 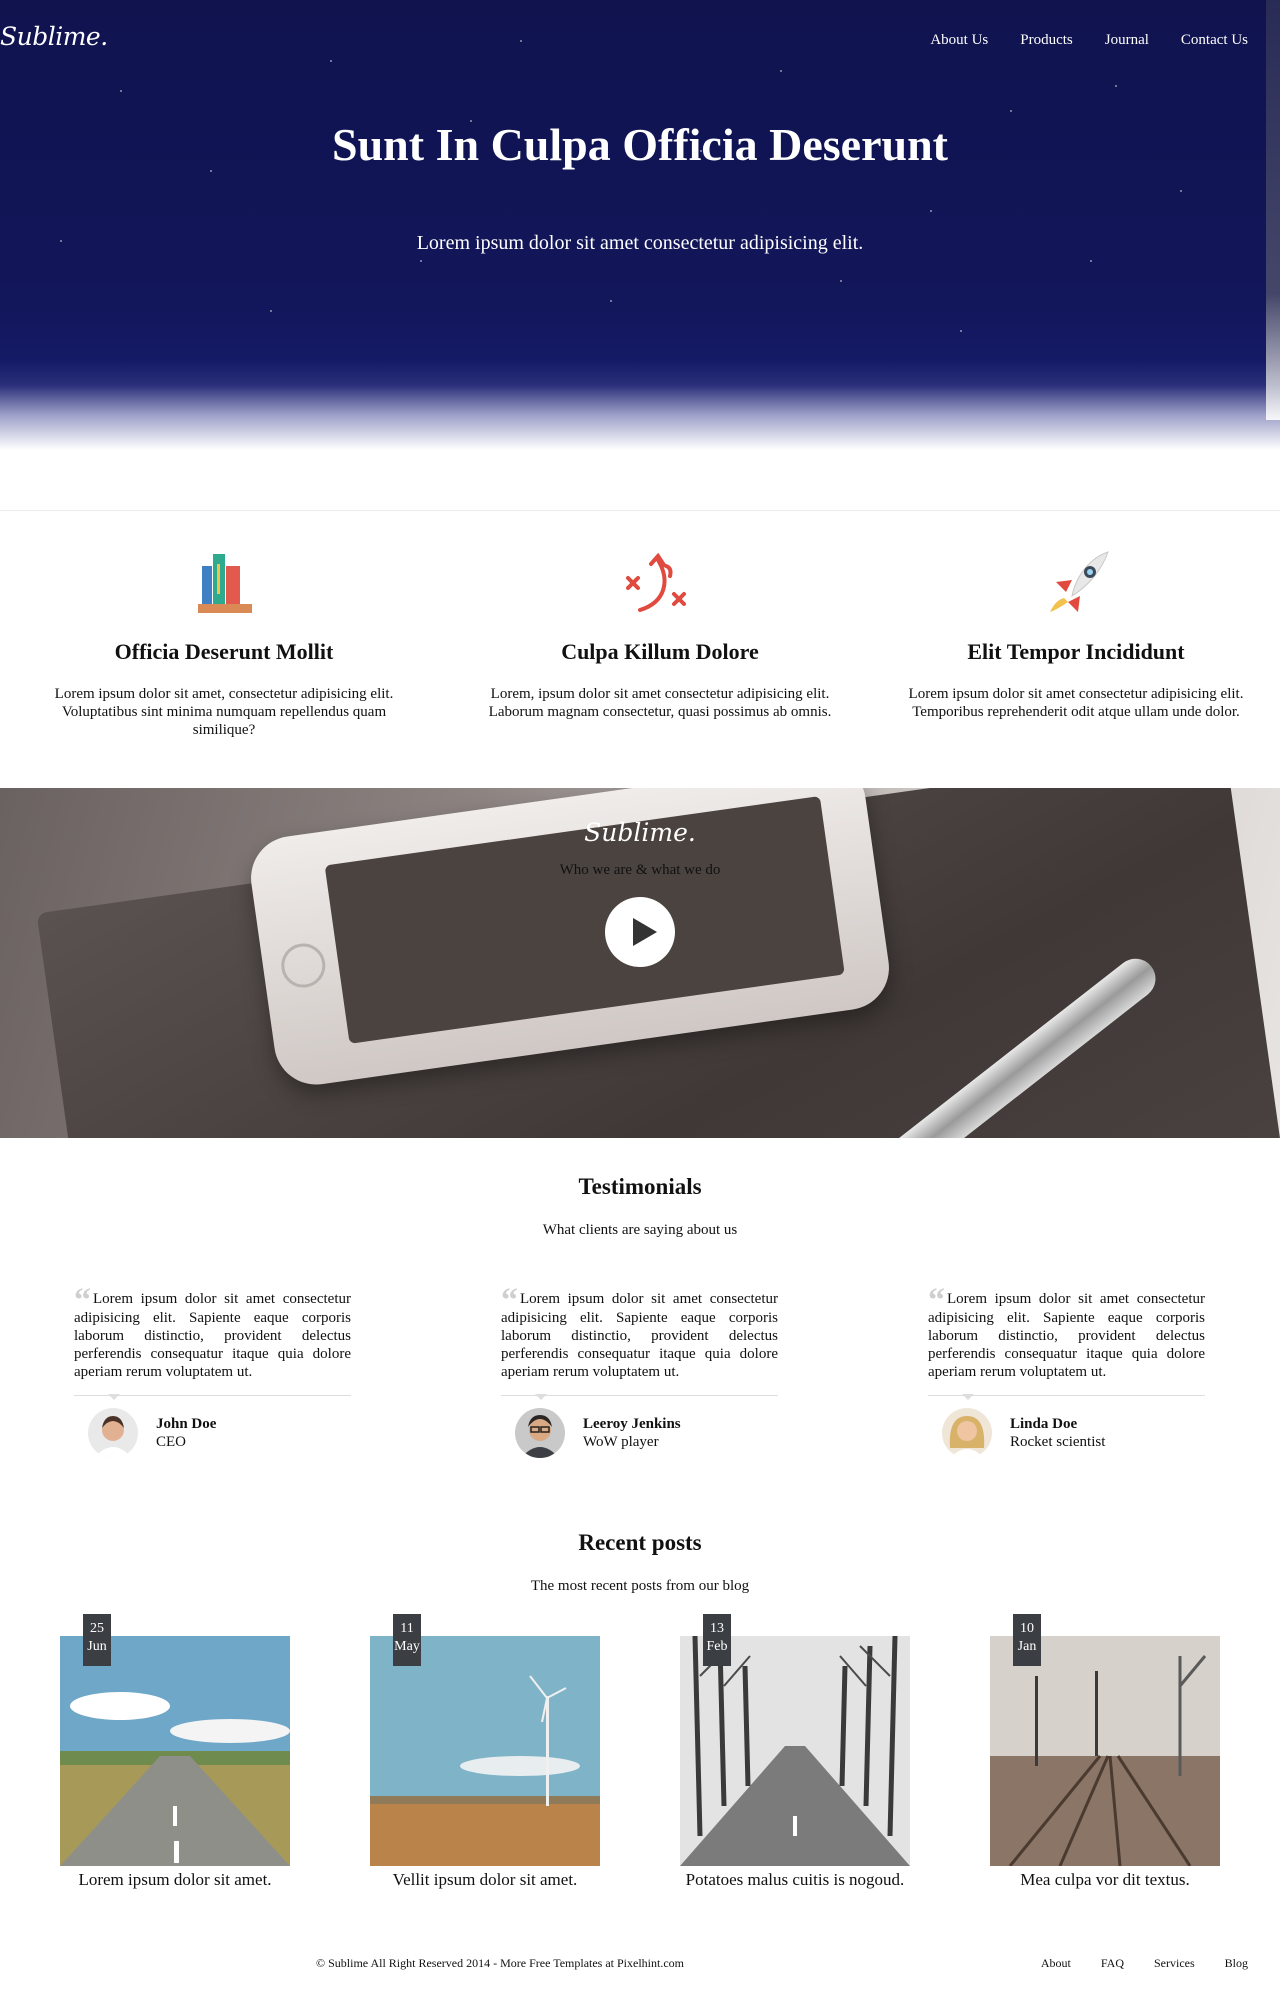 What do you see at coordinates (1027, 1628) in the screenshot?
I see `post-day: 10` at bounding box center [1027, 1628].